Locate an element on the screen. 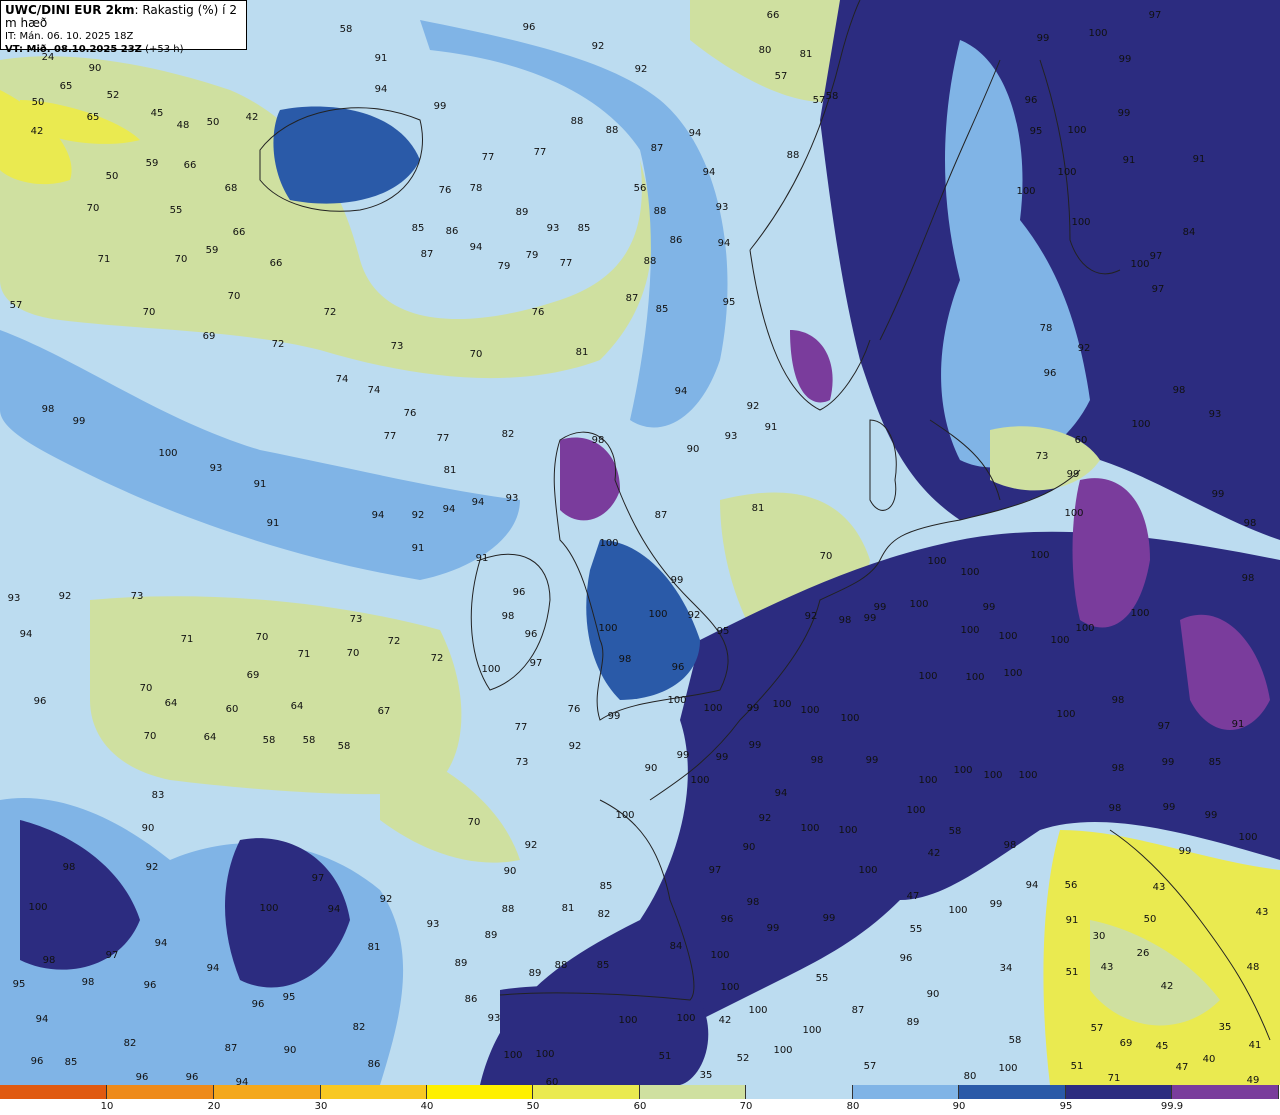 This screenshot has width=1280, height=1115. humidity-value-label: 65 is located at coordinates (93, 117).